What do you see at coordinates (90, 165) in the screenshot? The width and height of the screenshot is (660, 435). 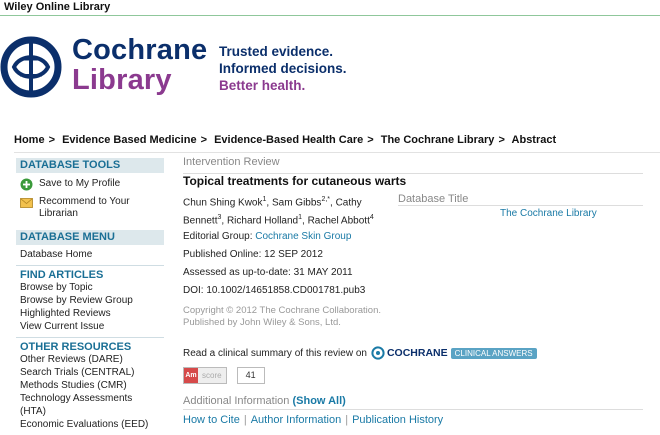 I see `database-tools-heading: DATABASE TOOLS` at bounding box center [90, 165].